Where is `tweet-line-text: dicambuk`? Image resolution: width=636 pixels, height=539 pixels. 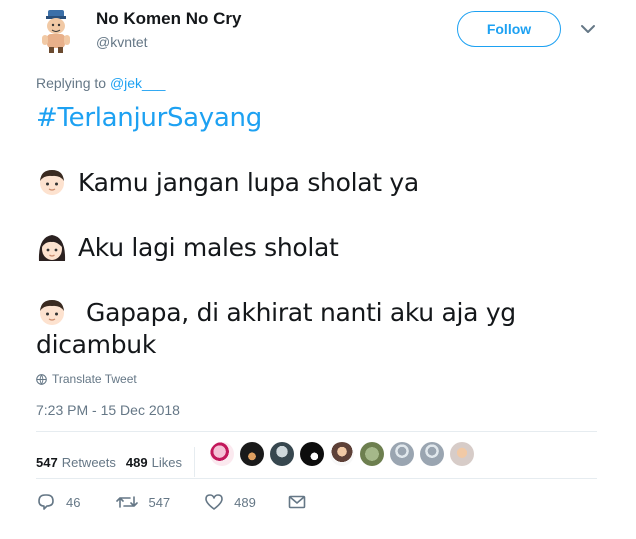
tweet-line-text: dicambuk is located at coordinates (96, 344).